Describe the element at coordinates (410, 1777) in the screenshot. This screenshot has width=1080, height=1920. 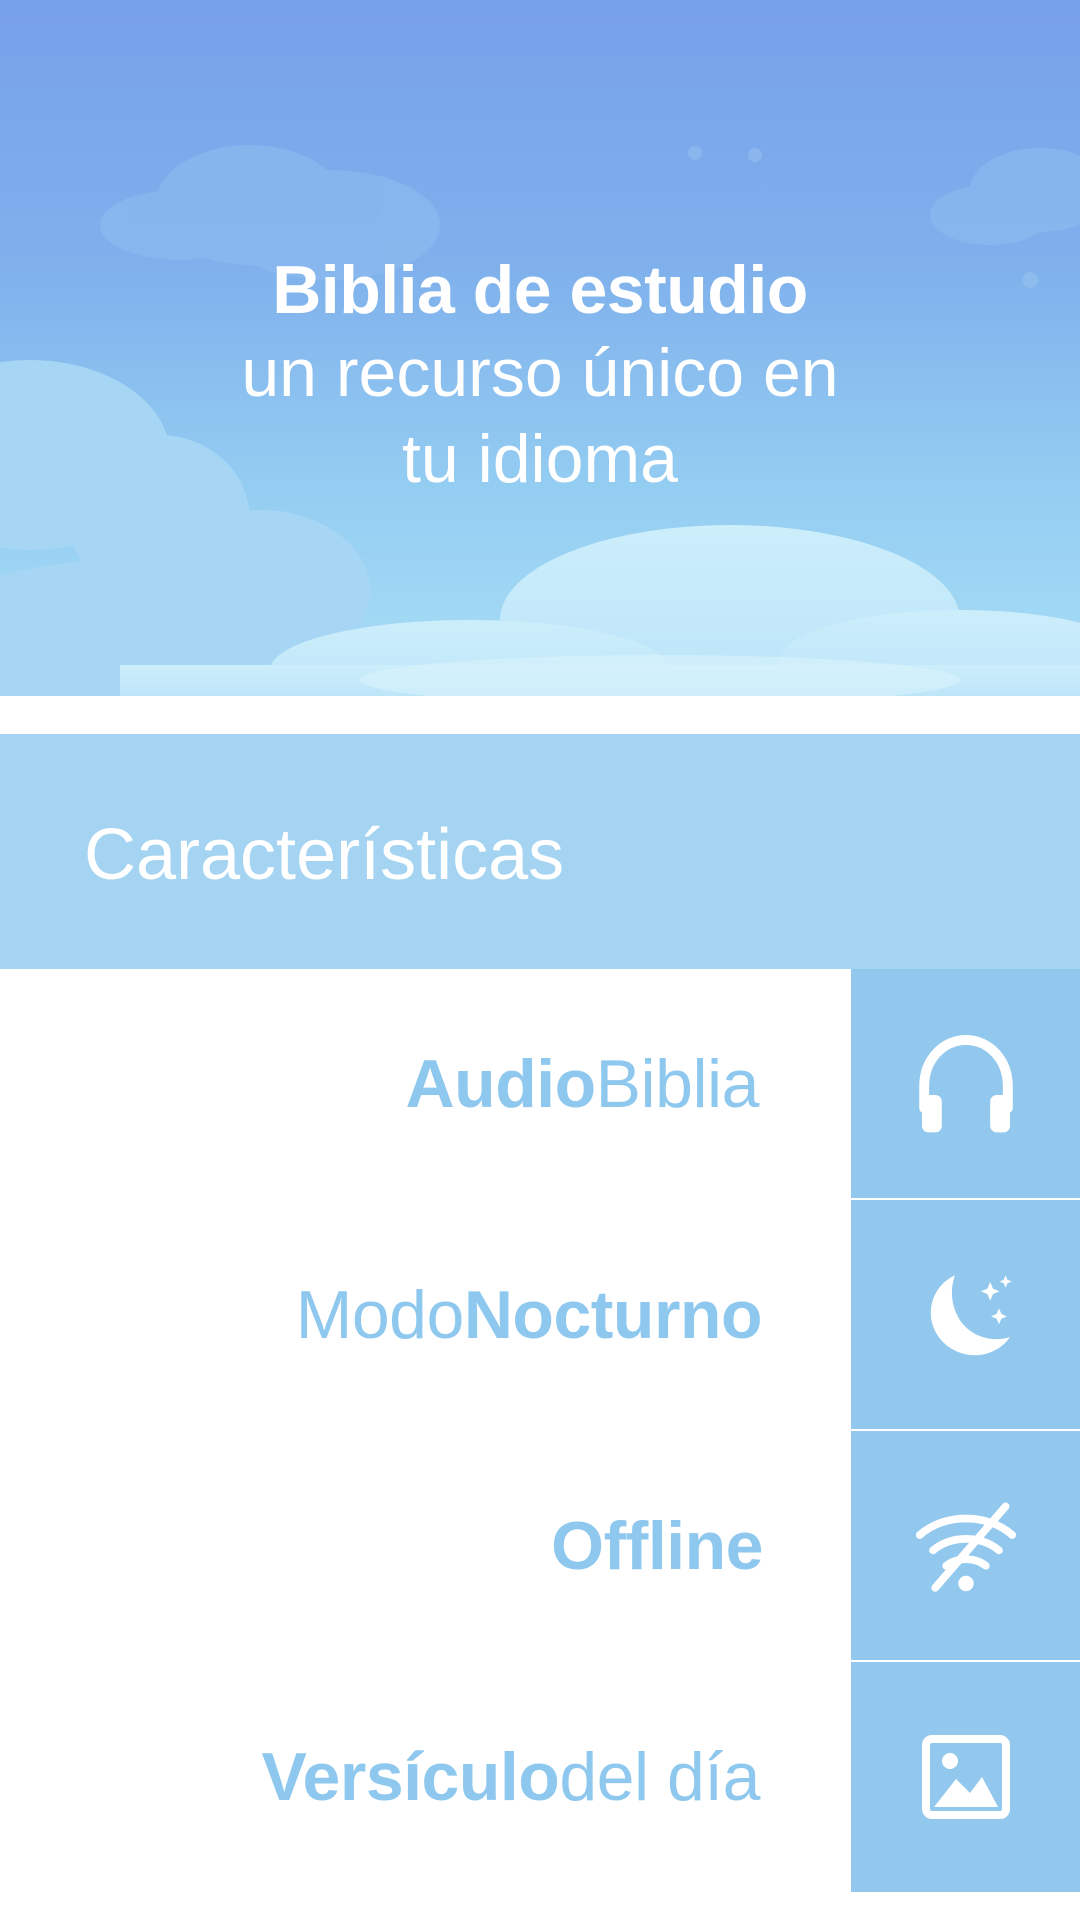
I see `feature-label-bold: Versículo` at that location.